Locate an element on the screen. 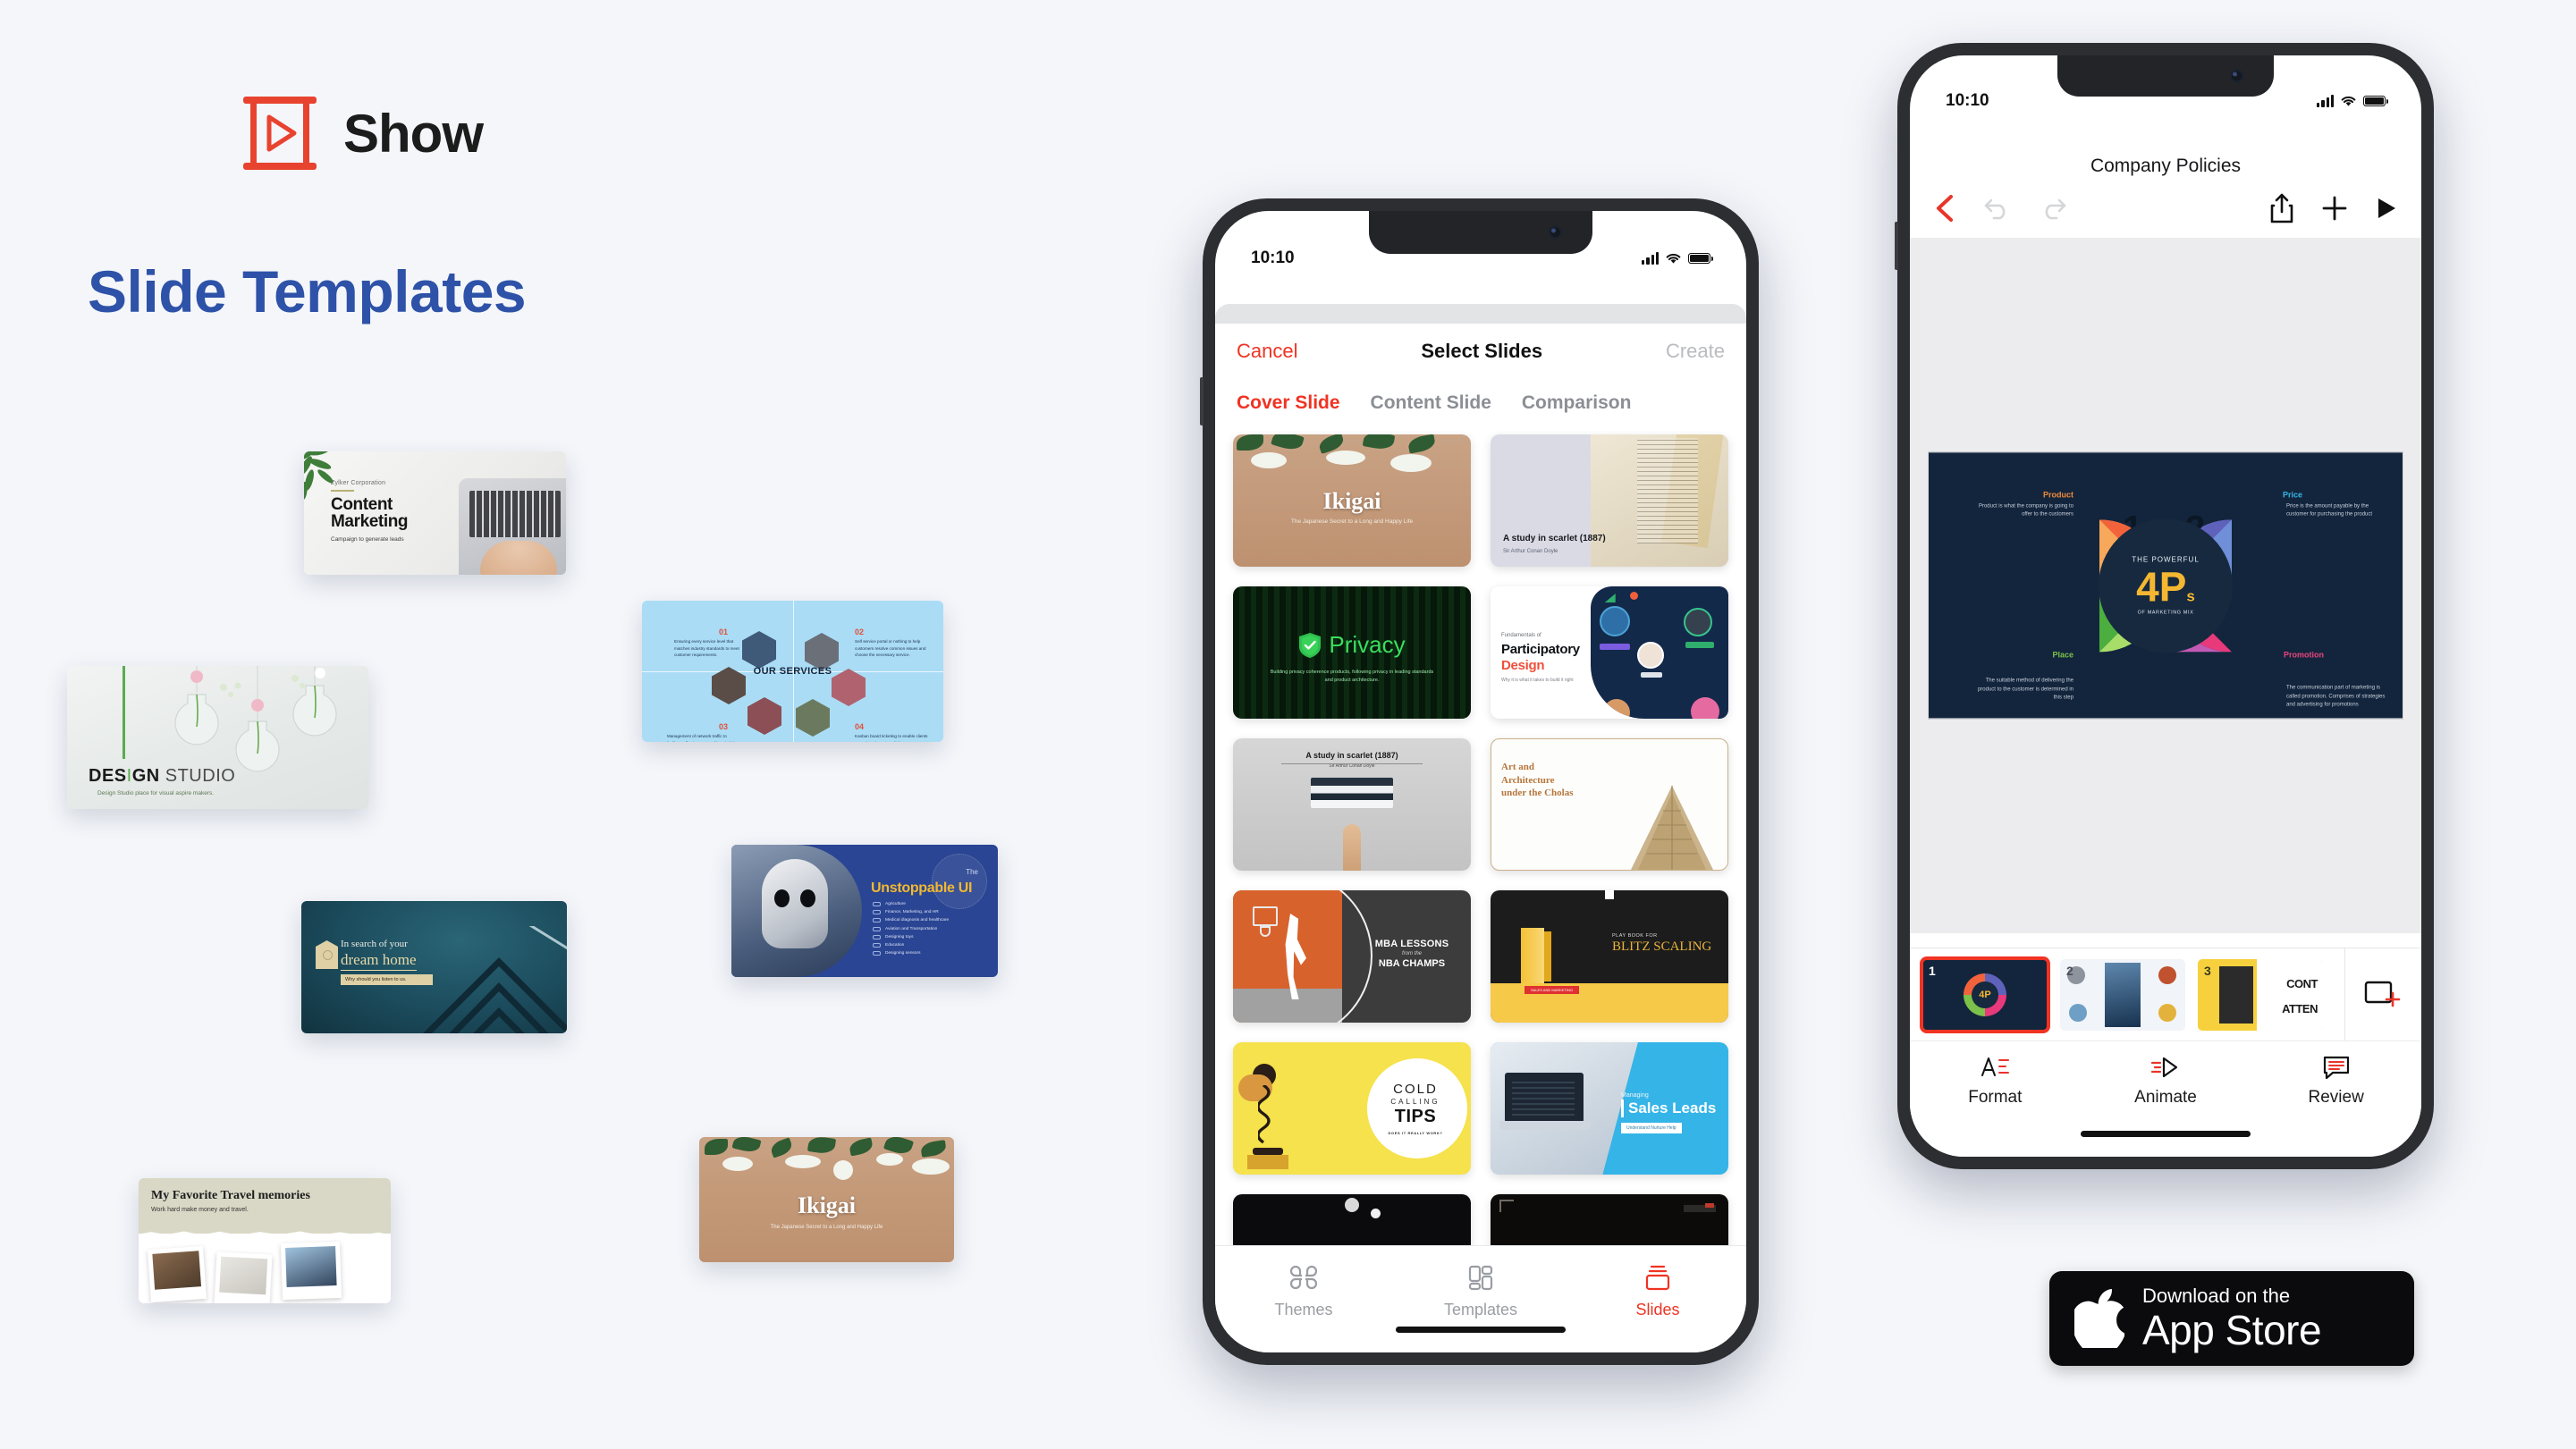 This screenshot has width=2576, height=1449. bullet-label: Medical diagnosis and healthcare is located at coordinates (917, 921).